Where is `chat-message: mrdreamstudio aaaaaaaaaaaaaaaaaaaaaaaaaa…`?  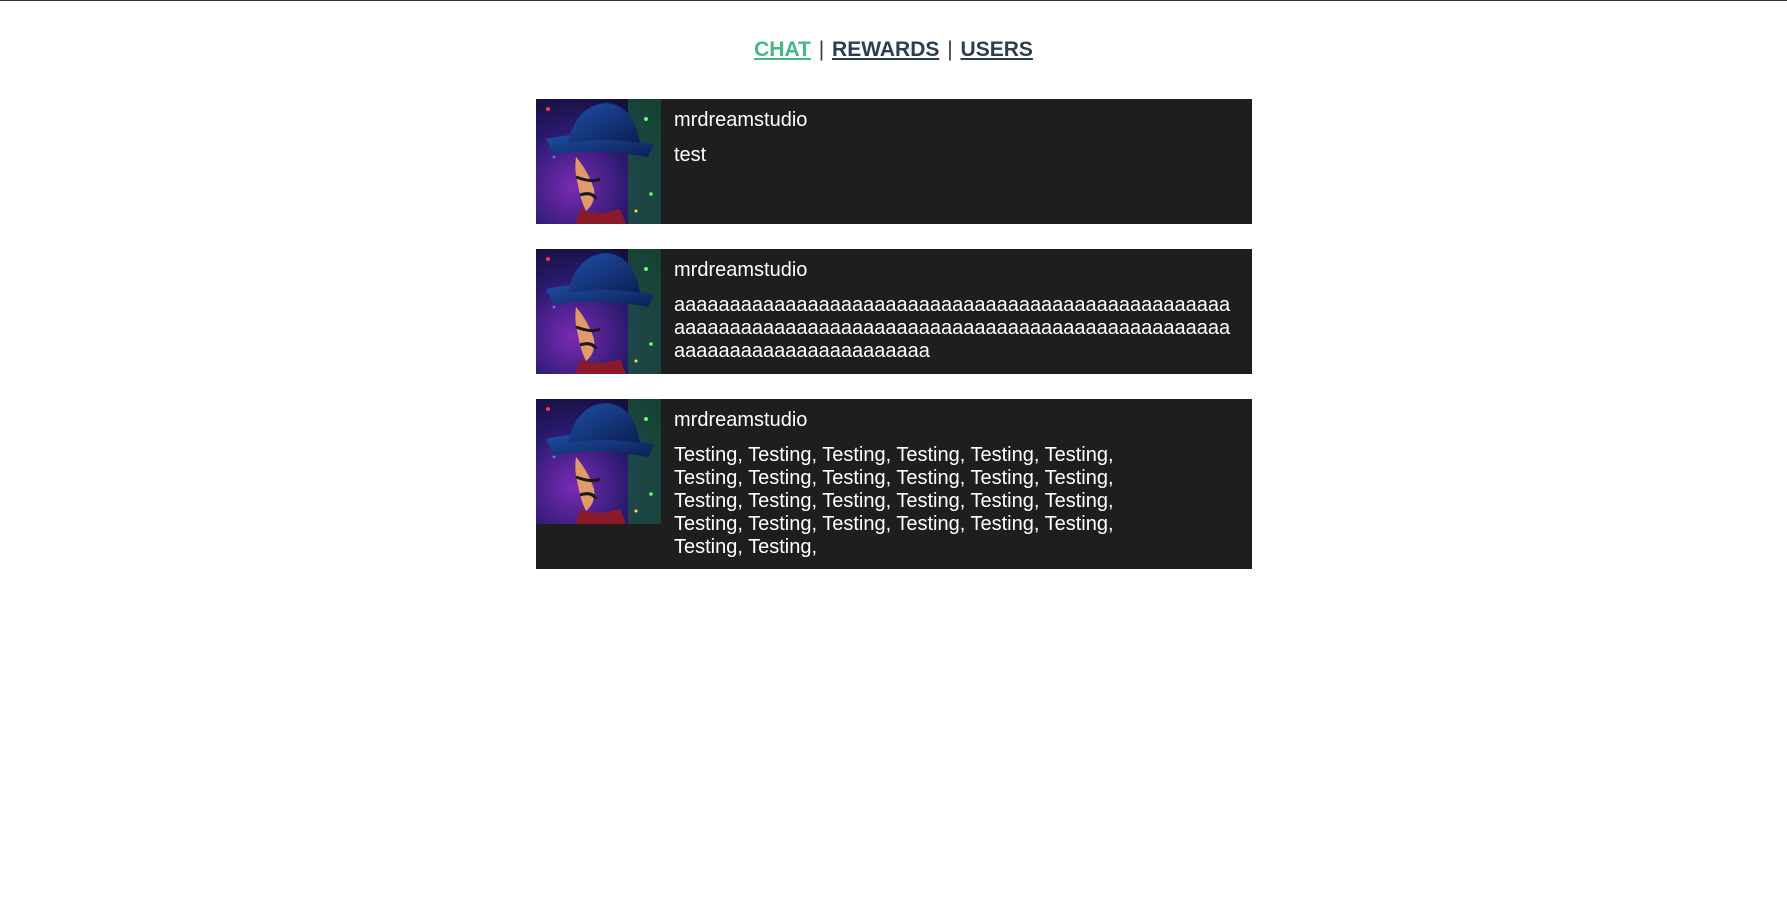 chat-message: mrdreamstudio aaaaaaaaaaaaaaaaaaaaaaaaaa… is located at coordinates (894, 311).